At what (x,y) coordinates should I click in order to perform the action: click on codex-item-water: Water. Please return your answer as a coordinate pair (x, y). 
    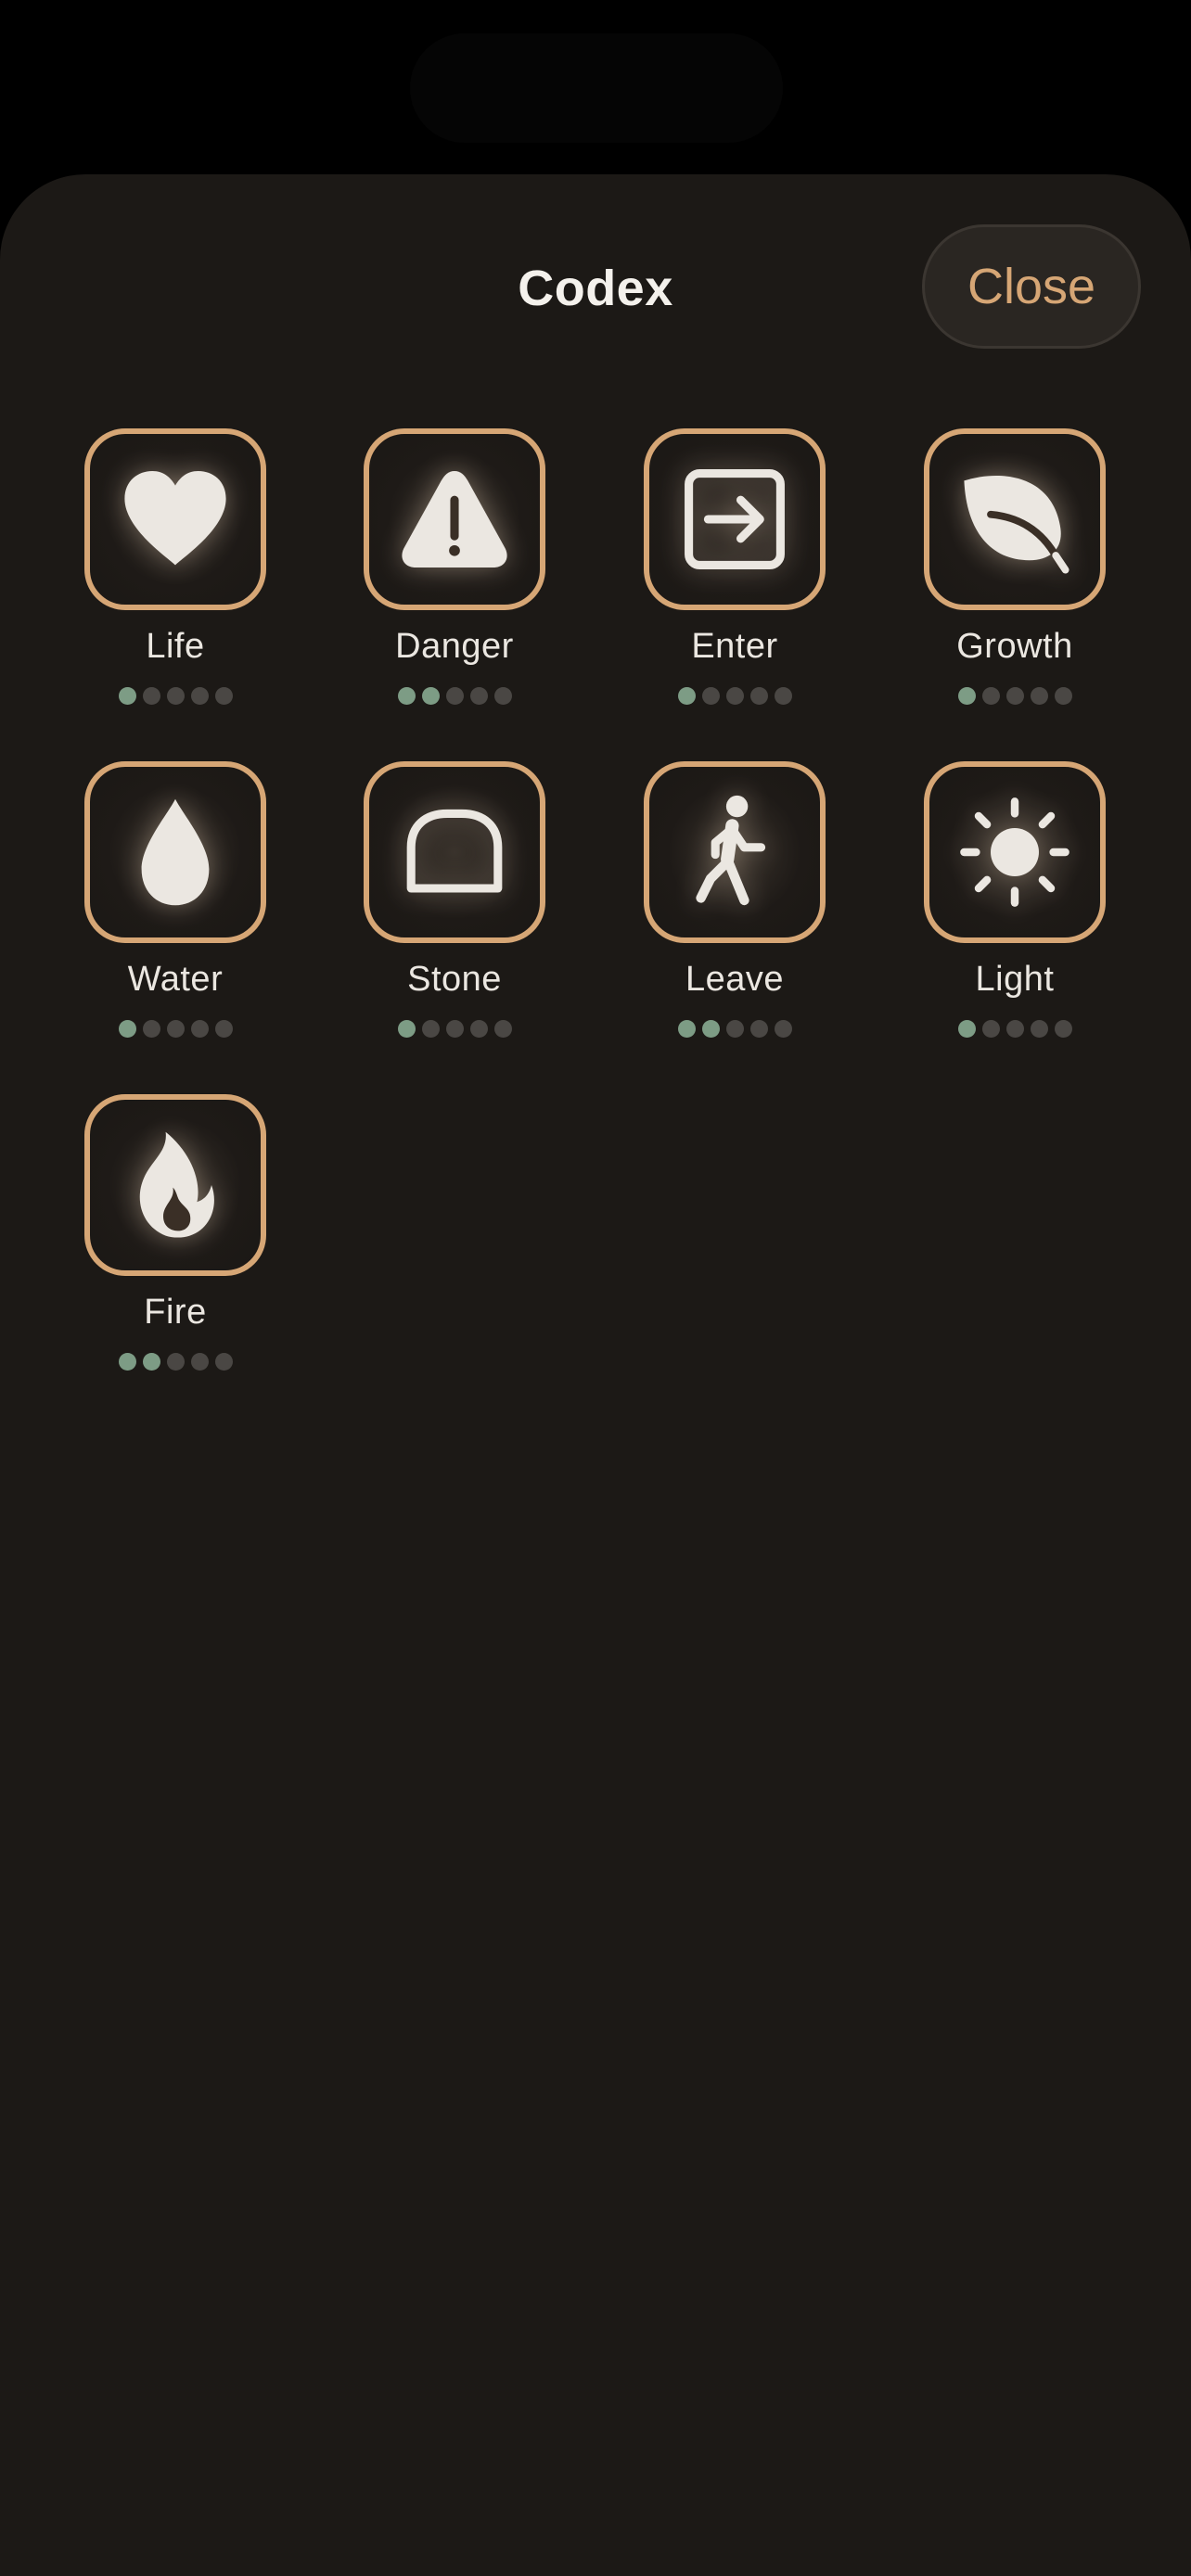
    Looking at the image, I should click on (175, 910).